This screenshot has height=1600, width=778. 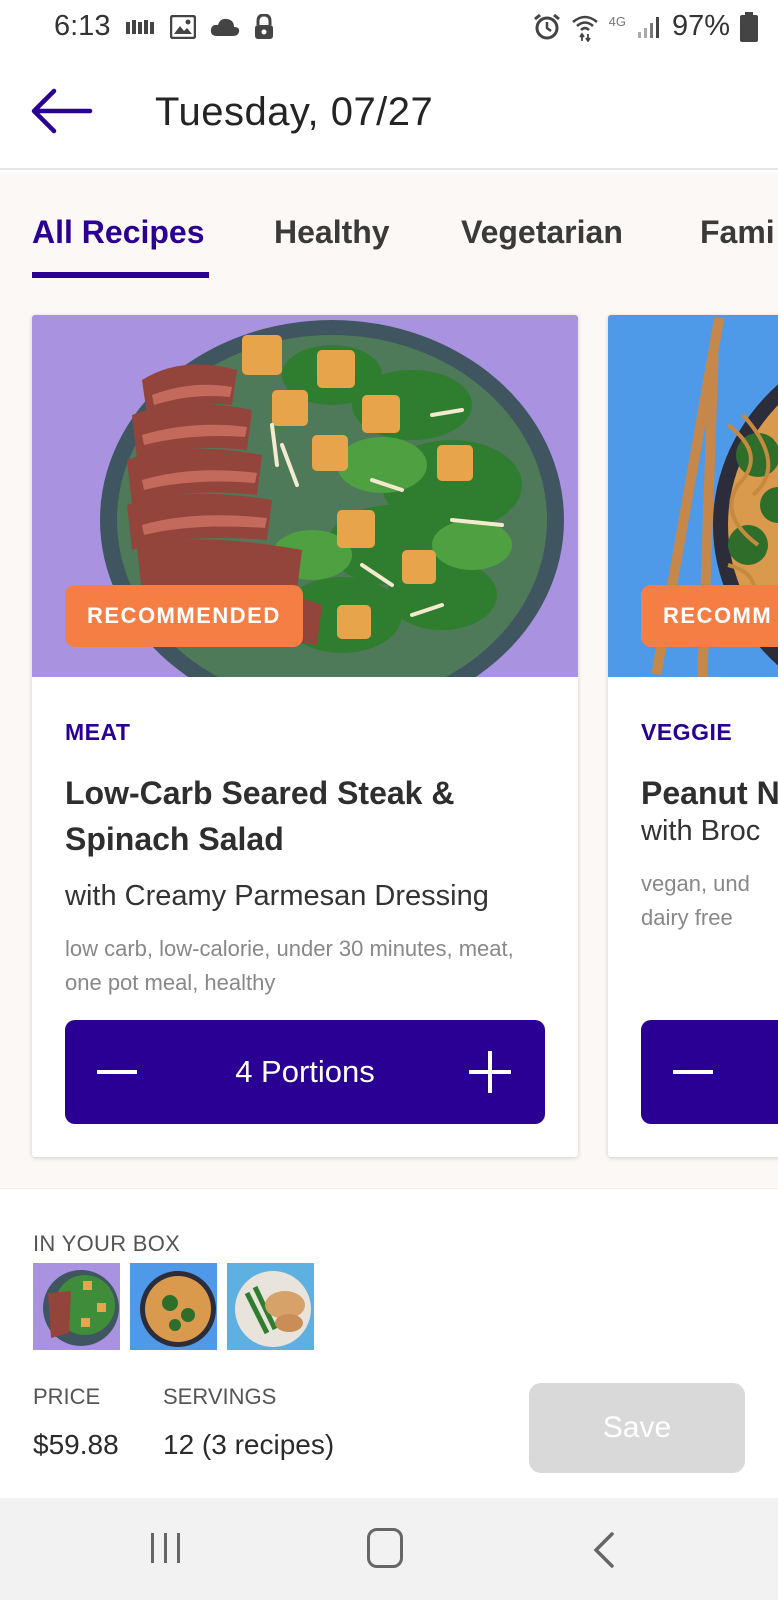 I want to click on chevron-left-icon, so click(x=603, y=1550).